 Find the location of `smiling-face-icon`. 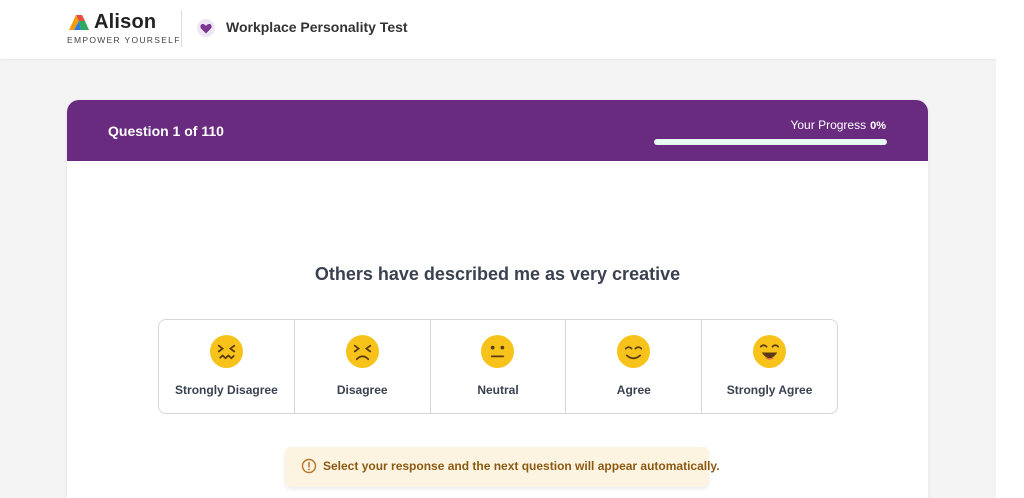

smiling-face-icon is located at coordinates (634, 351).